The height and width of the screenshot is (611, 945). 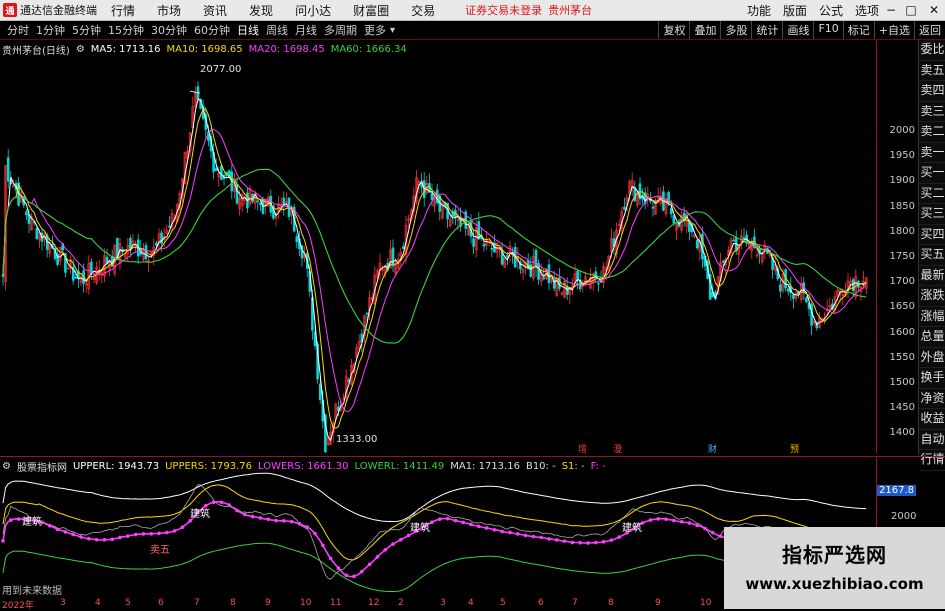 What do you see at coordinates (306, 30) in the screenshot?
I see `period-monthly: 月线` at bounding box center [306, 30].